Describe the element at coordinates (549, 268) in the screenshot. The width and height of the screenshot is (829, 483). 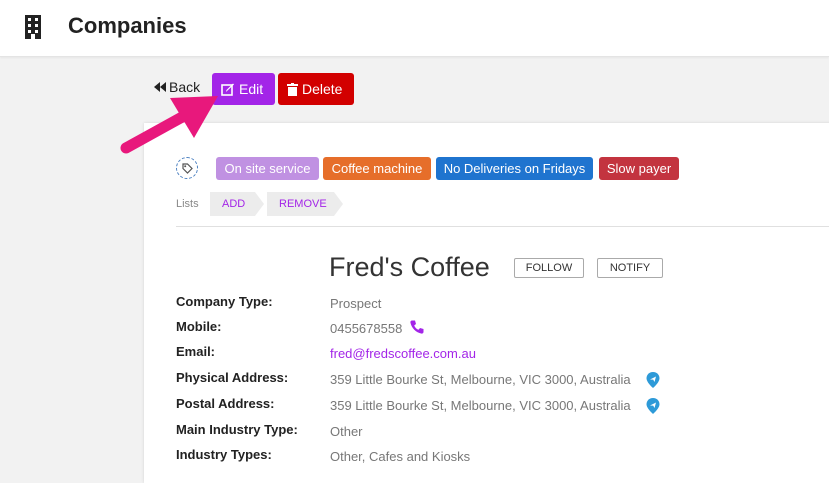
I see `follow-button: FOLLOW` at that location.